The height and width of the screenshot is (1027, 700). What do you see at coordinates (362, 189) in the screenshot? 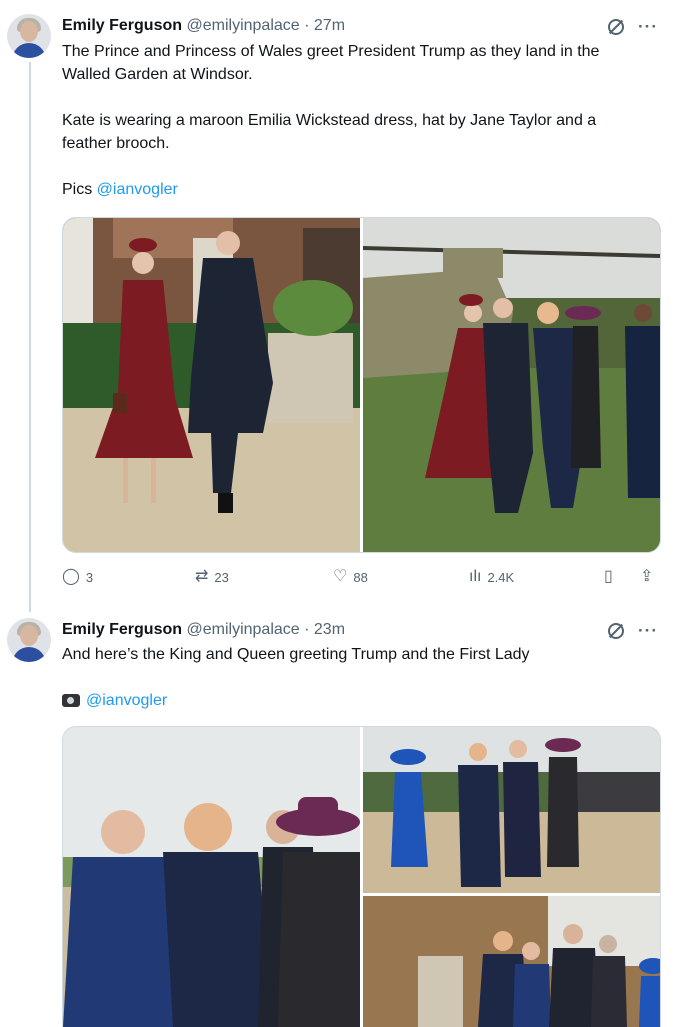
I see `pics-credit: Pics @ianvogler` at bounding box center [362, 189].